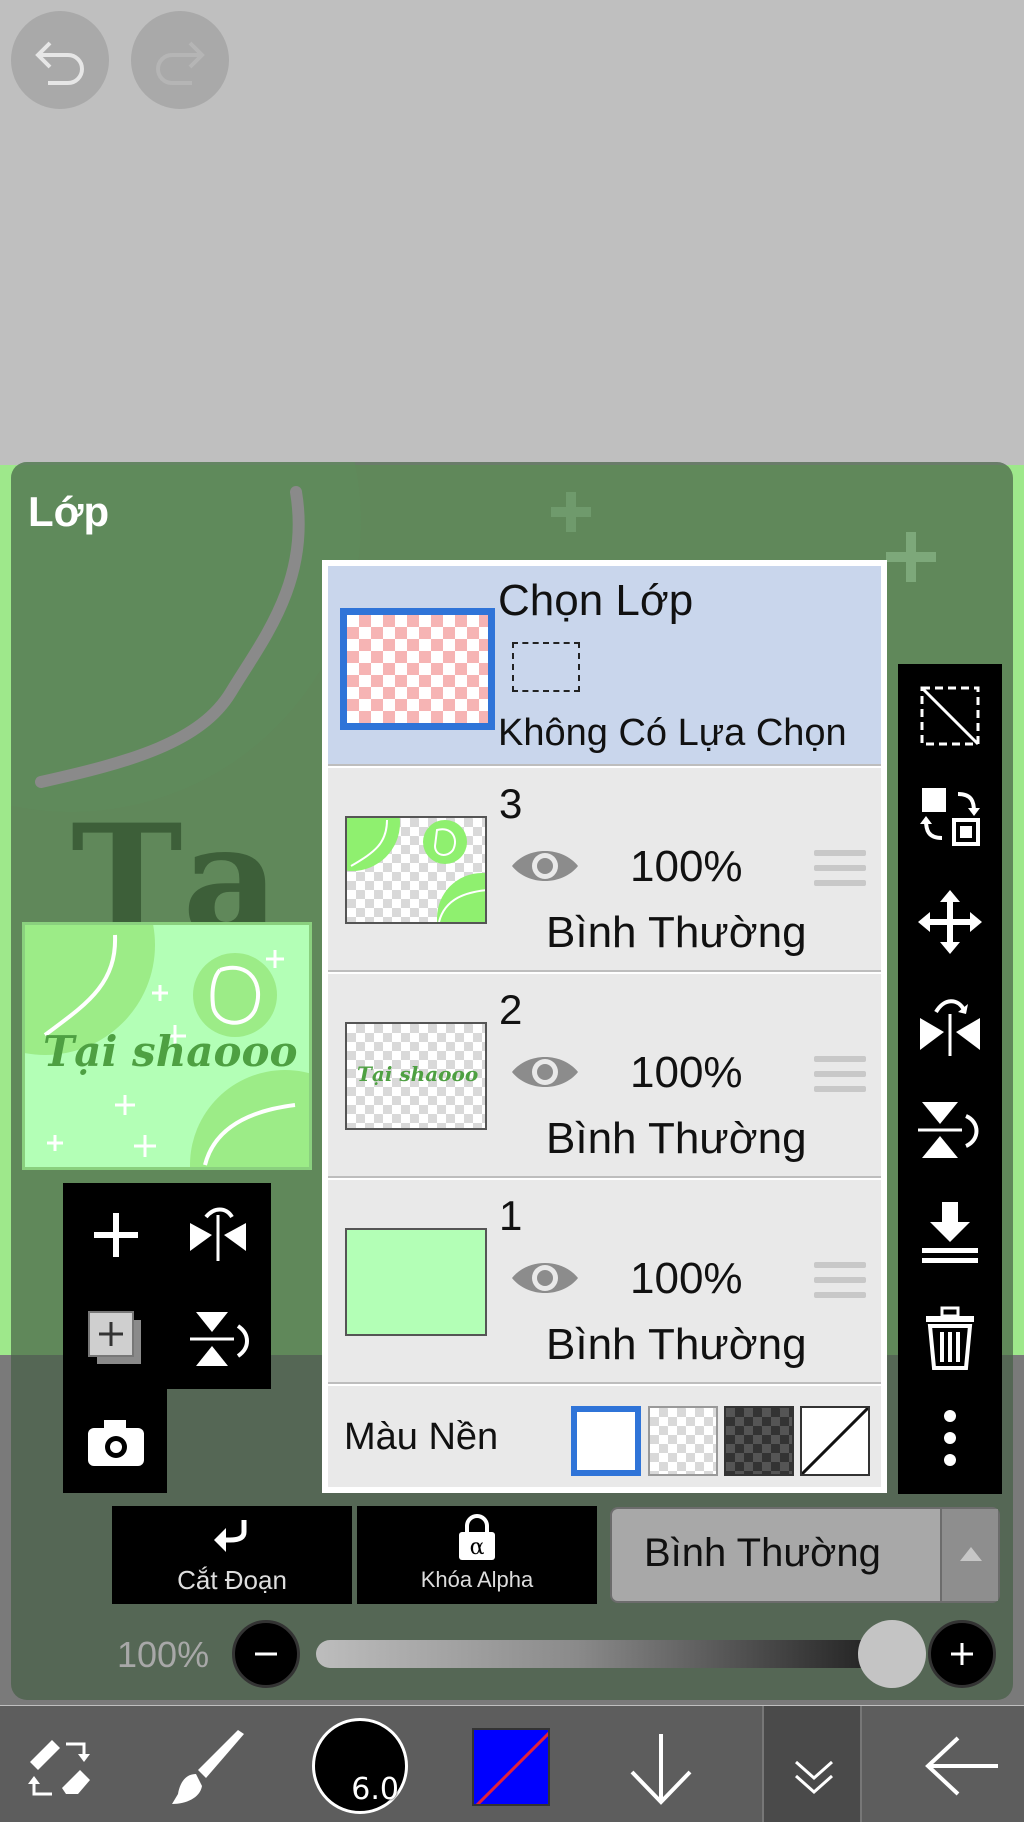 This screenshot has width=1024, height=1822. I want to click on background-color-label: Màu Nền, so click(421, 1437).